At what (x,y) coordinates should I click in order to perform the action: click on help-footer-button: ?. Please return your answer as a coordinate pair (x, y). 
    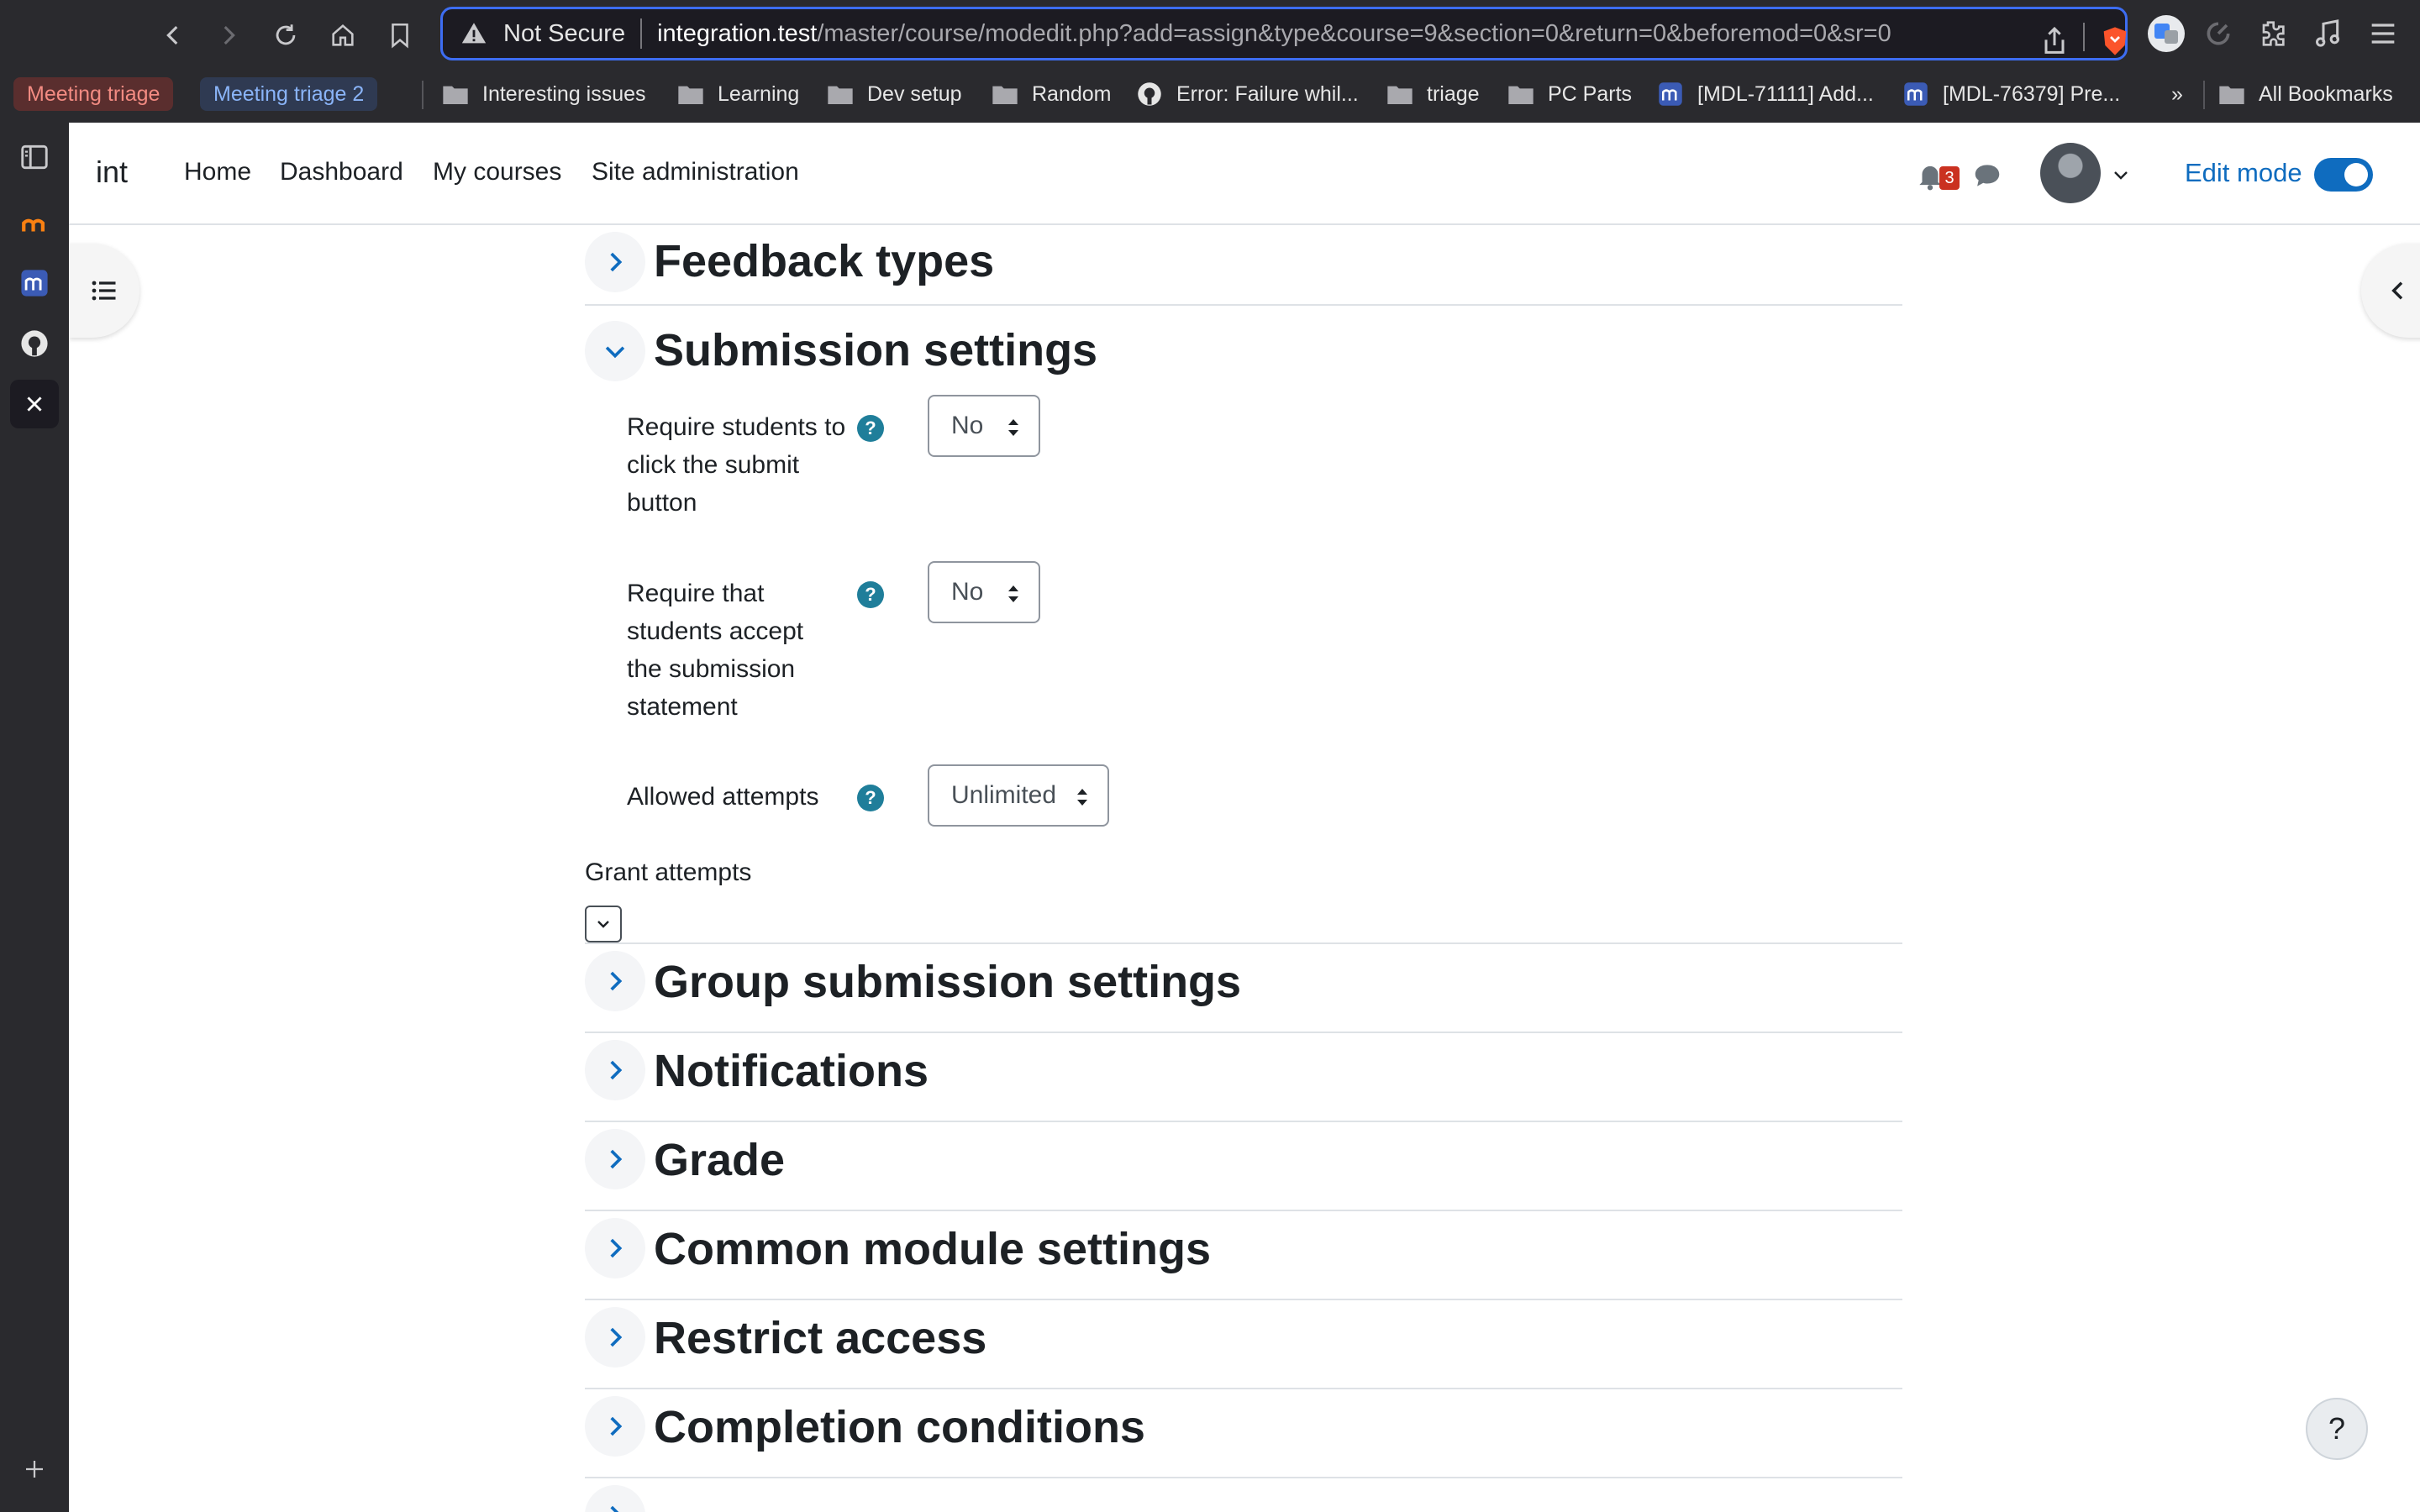
    Looking at the image, I should click on (2337, 1429).